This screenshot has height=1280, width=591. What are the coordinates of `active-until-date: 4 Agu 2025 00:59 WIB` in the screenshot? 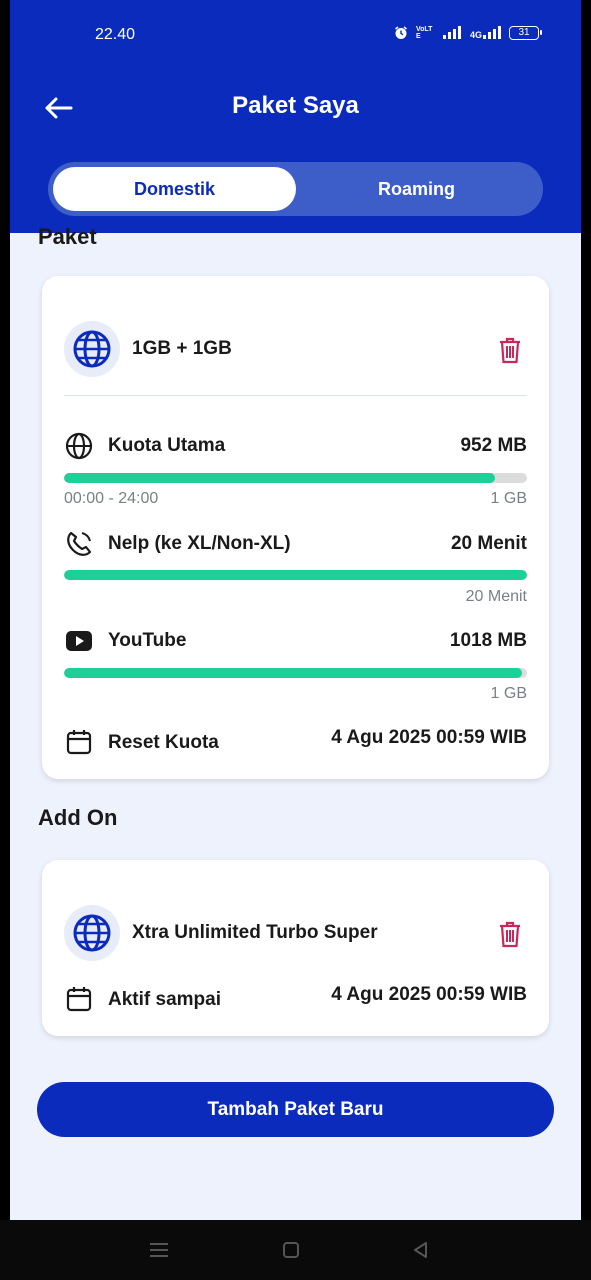 It's located at (429, 994).